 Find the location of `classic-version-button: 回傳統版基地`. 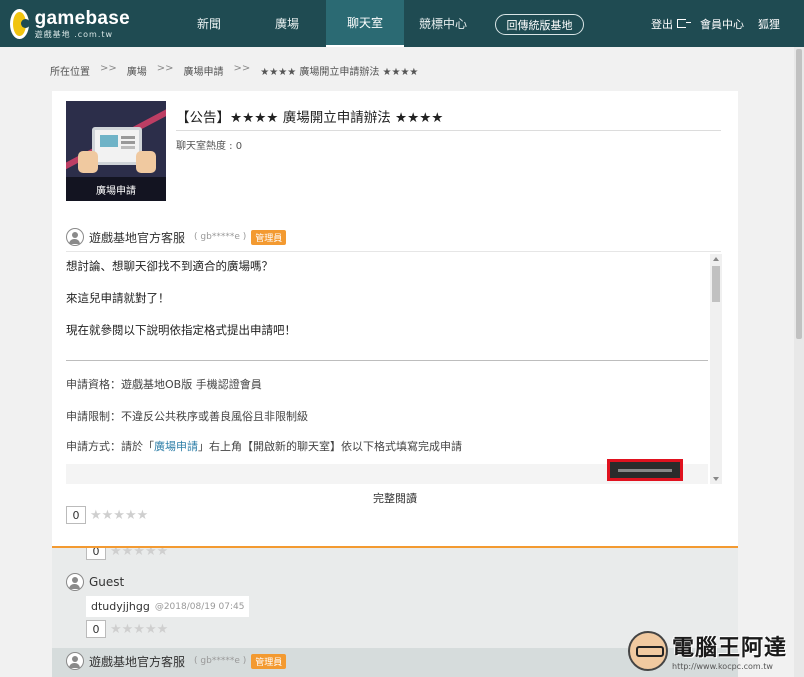

classic-version-button: 回傳統版基地 is located at coordinates (539, 24).